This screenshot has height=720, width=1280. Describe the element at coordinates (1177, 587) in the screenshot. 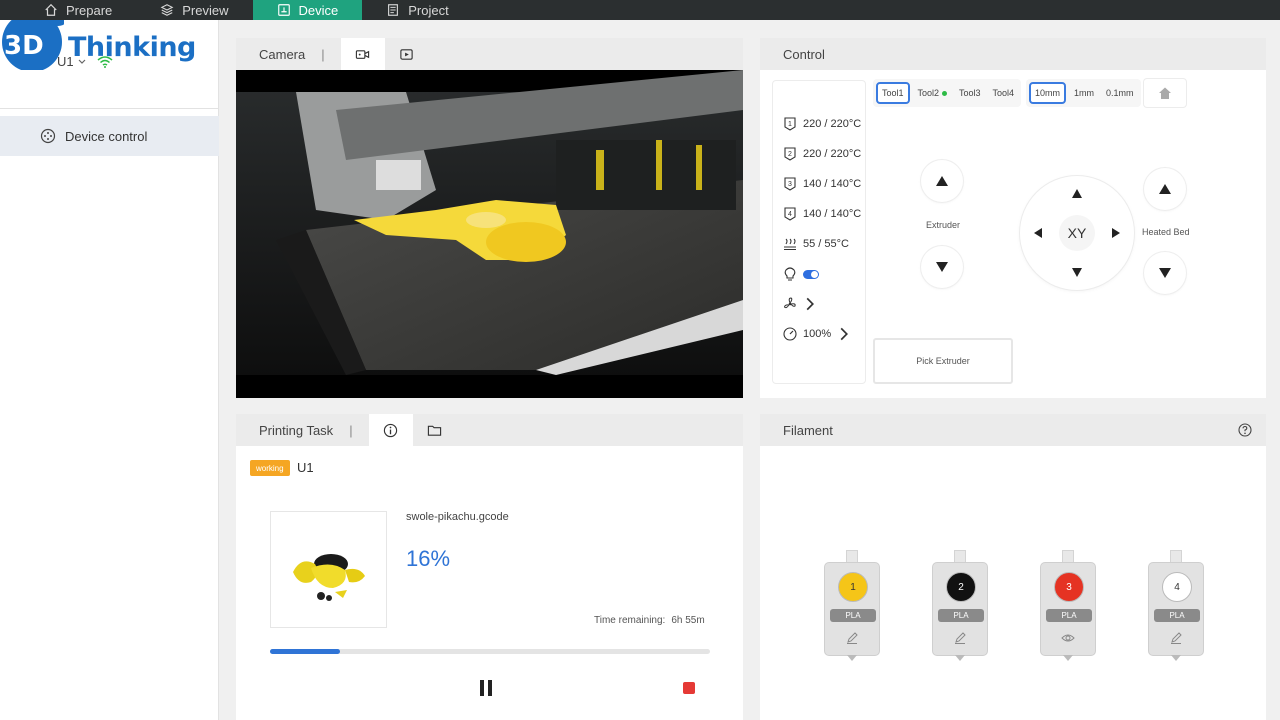

I see `spool-color-swatch: 4` at that location.